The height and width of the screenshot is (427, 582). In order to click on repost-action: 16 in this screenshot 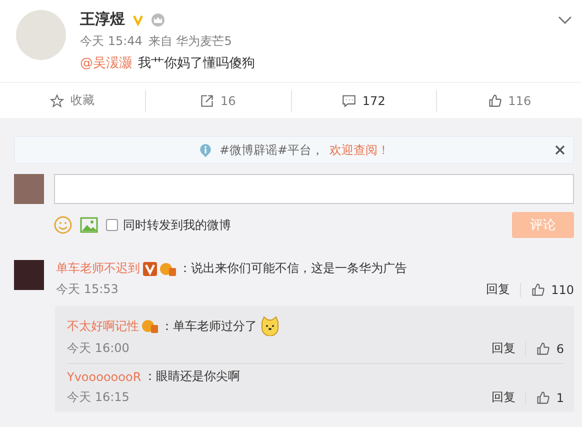, I will do `click(217, 101)`.